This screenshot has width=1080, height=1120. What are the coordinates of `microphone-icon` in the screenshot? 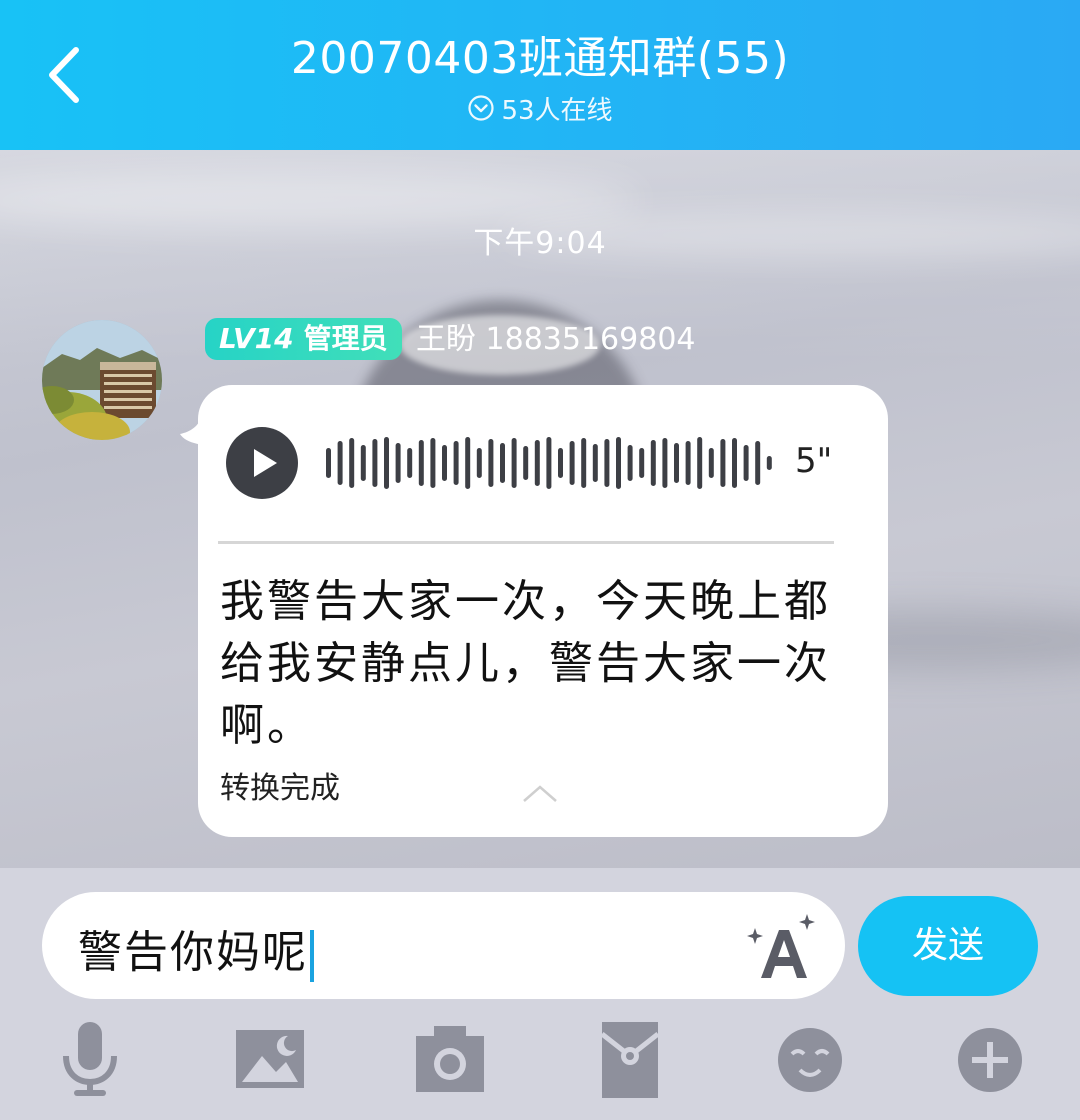 It's located at (90, 1060).